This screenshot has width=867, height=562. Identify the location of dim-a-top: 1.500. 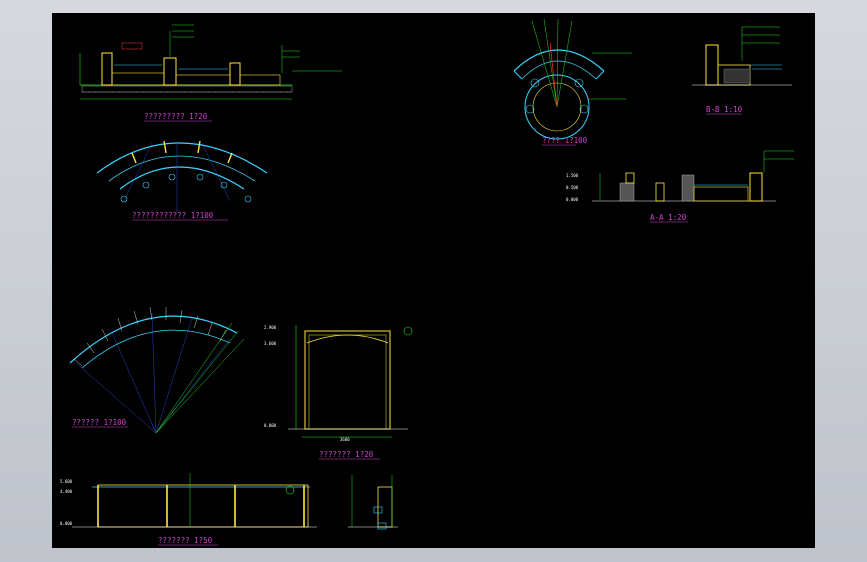
(572, 175).